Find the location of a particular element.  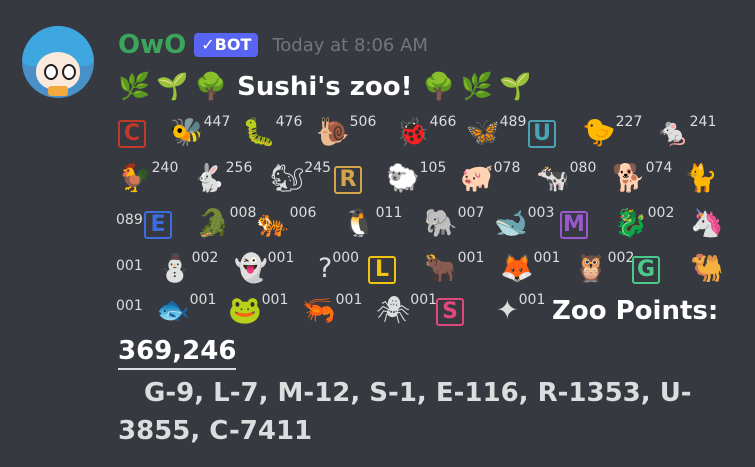

crocodile-entry: 🐊008 is located at coordinates (226, 224).